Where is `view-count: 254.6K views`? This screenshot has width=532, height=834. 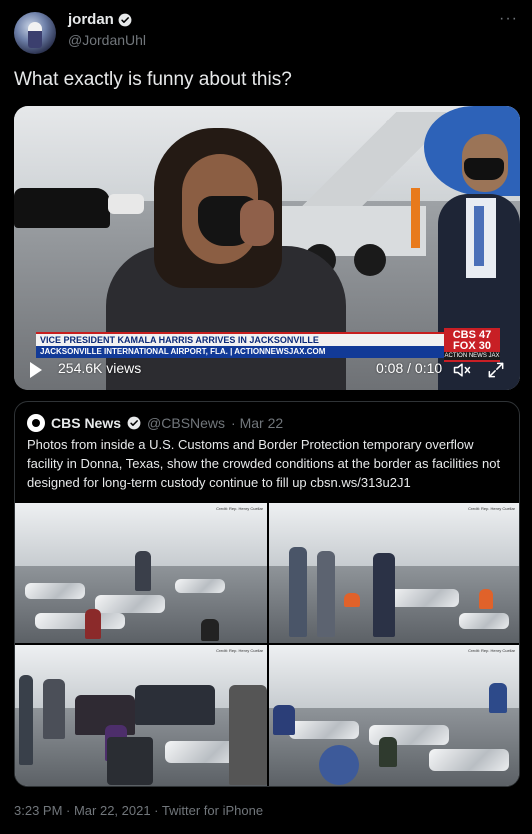 view-count: 254.6K views is located at coordinates (100, 368).